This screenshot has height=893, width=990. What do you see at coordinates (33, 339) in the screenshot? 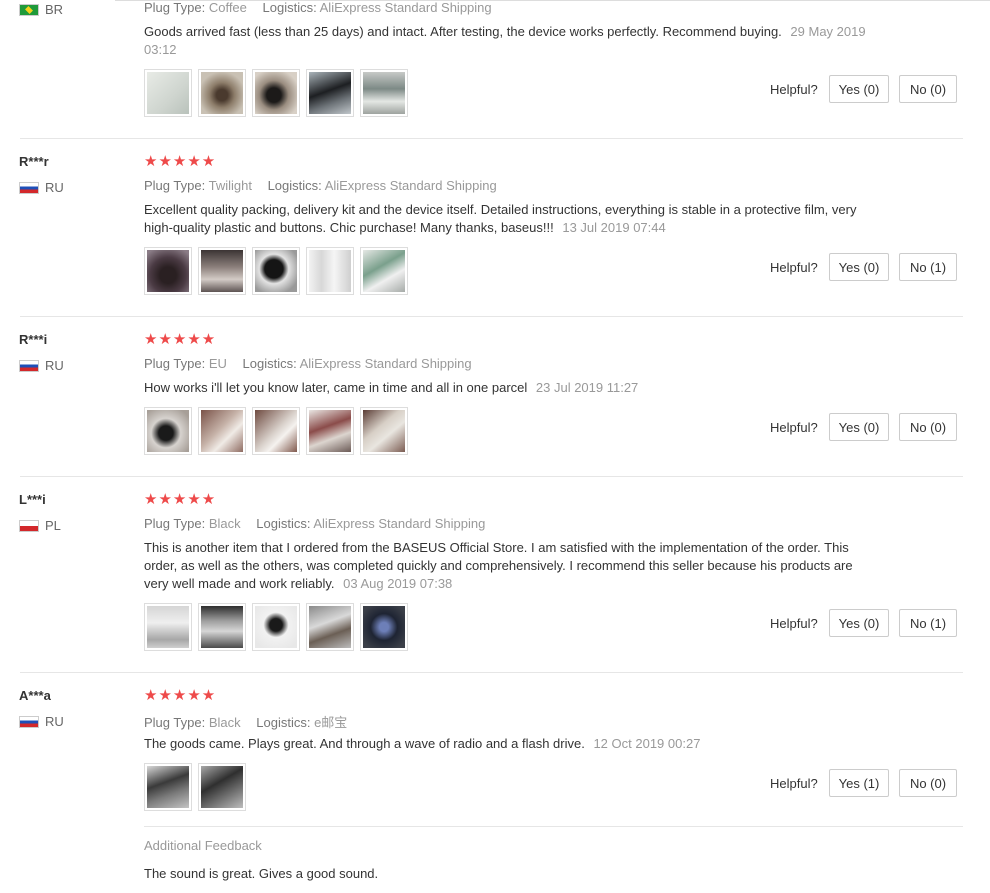
I see `reviewer-name: R***i` at bounding box center [33, 339].